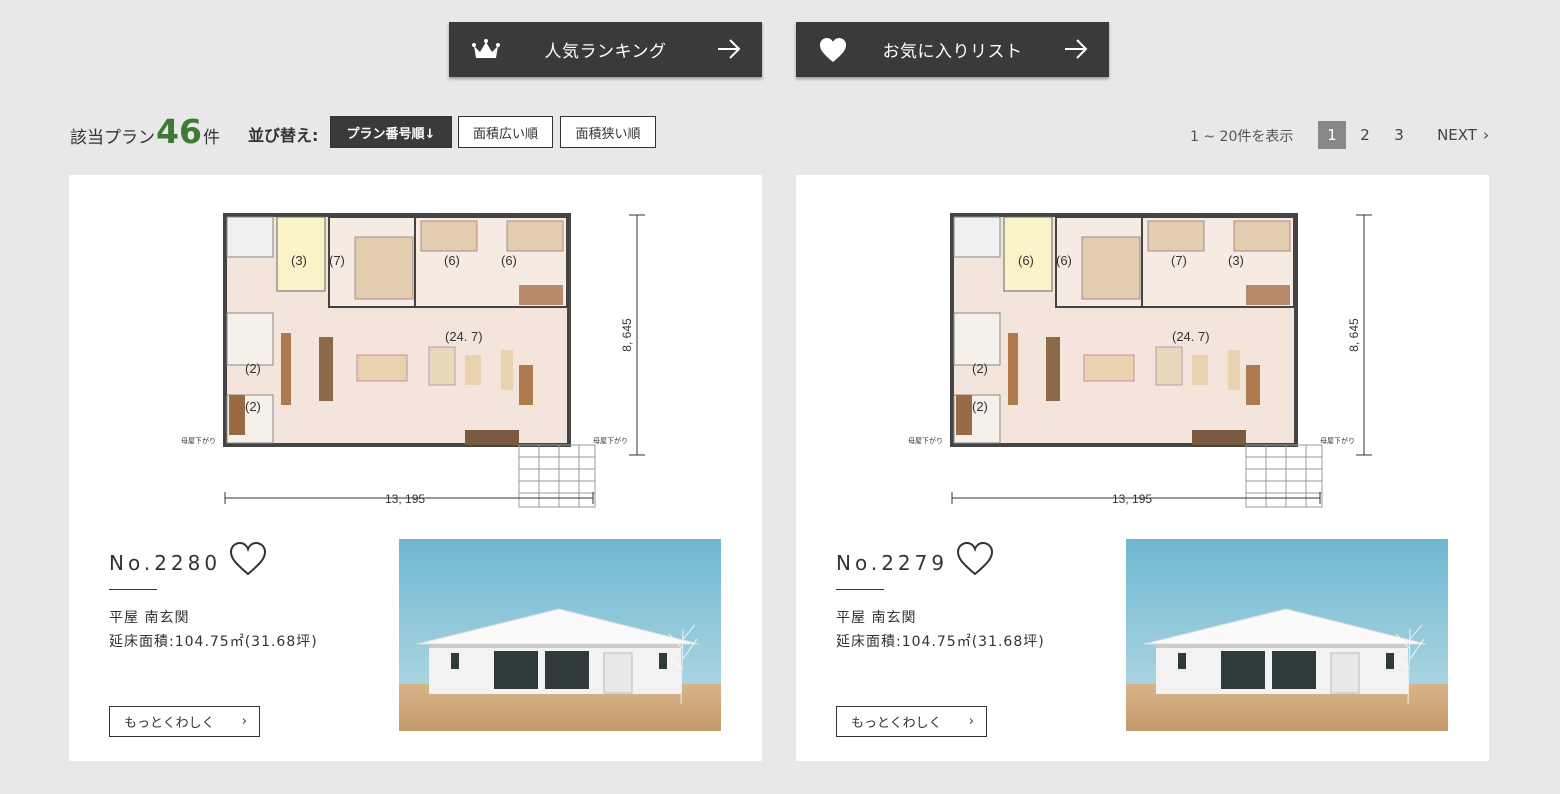  I want to click on page-2-link: 2, so click(1365, 135).